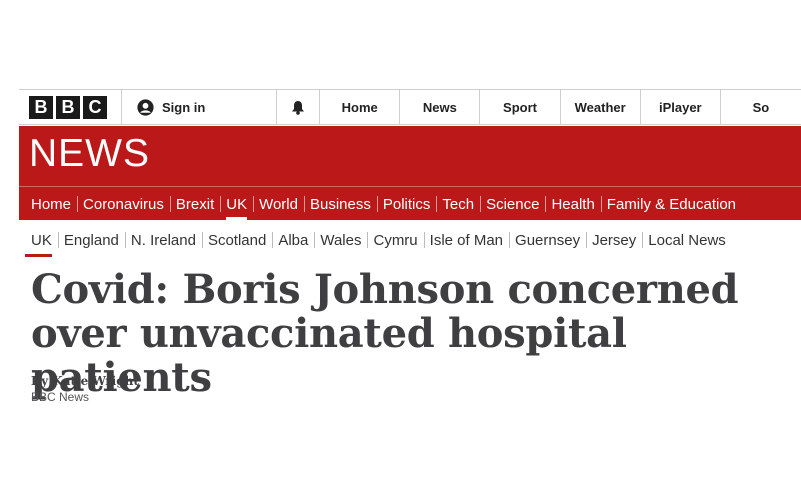 The image size is (801, 501). Describe the element at coordinates (458, 204) in the screenshot. I see `main-nav-tech: Tech` at that location.